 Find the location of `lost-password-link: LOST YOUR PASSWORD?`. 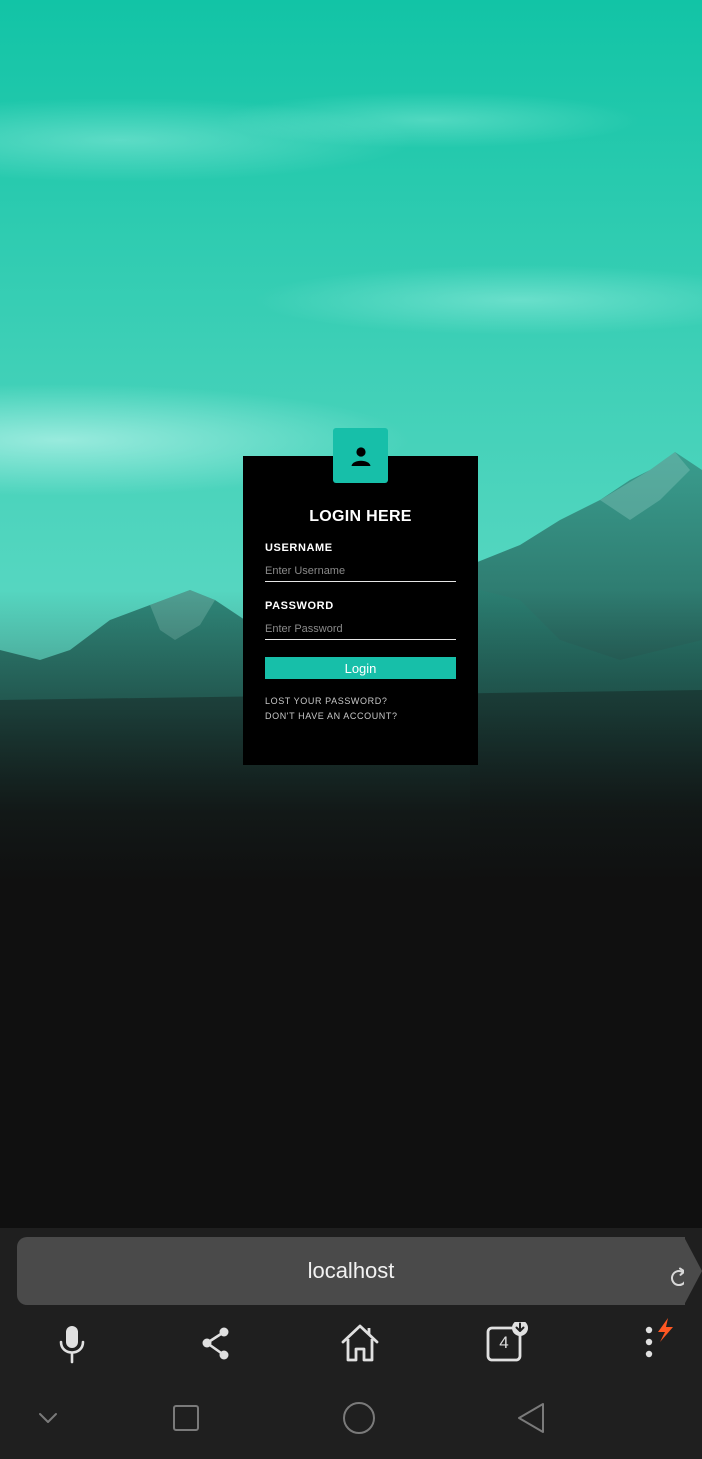

lost-password-link: LOST YOUR PASSWORD? is located at coordinates (326, 701).